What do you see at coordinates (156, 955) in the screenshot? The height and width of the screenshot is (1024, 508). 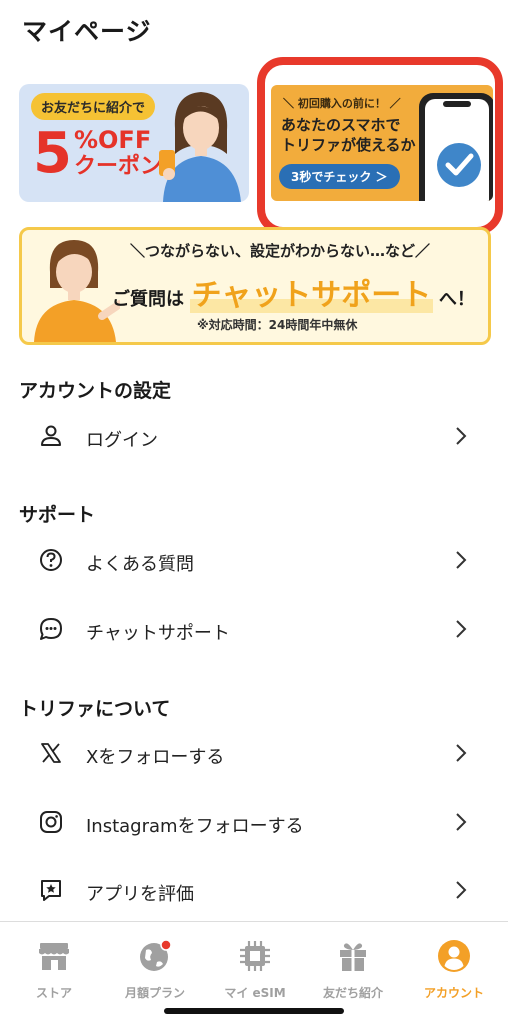 I see `globe-icon` at bounding box center [156, 955].